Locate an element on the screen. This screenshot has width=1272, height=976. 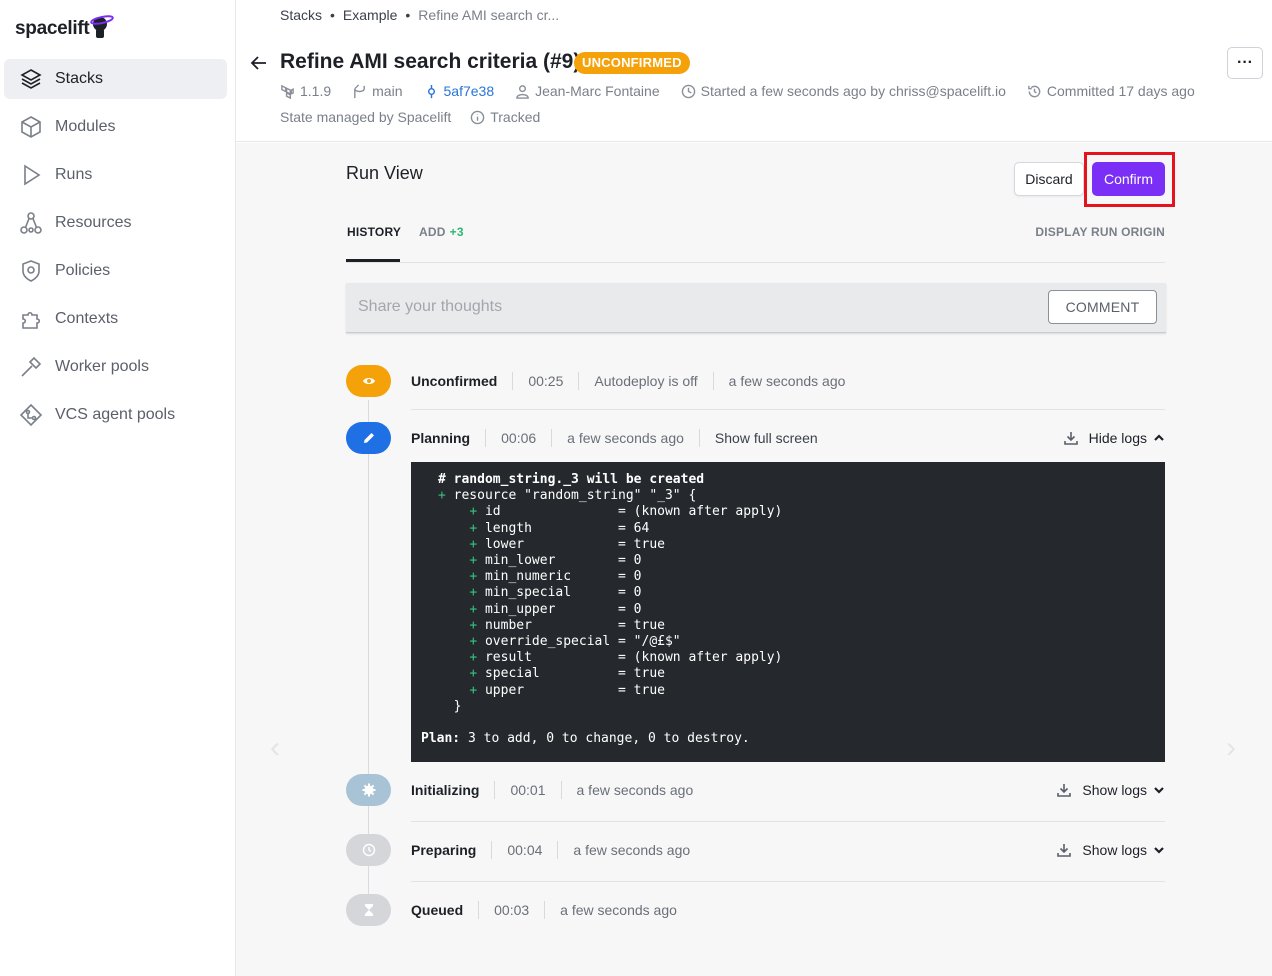
sidebar-item-label: Stacks is located at coordinates (79, 78).